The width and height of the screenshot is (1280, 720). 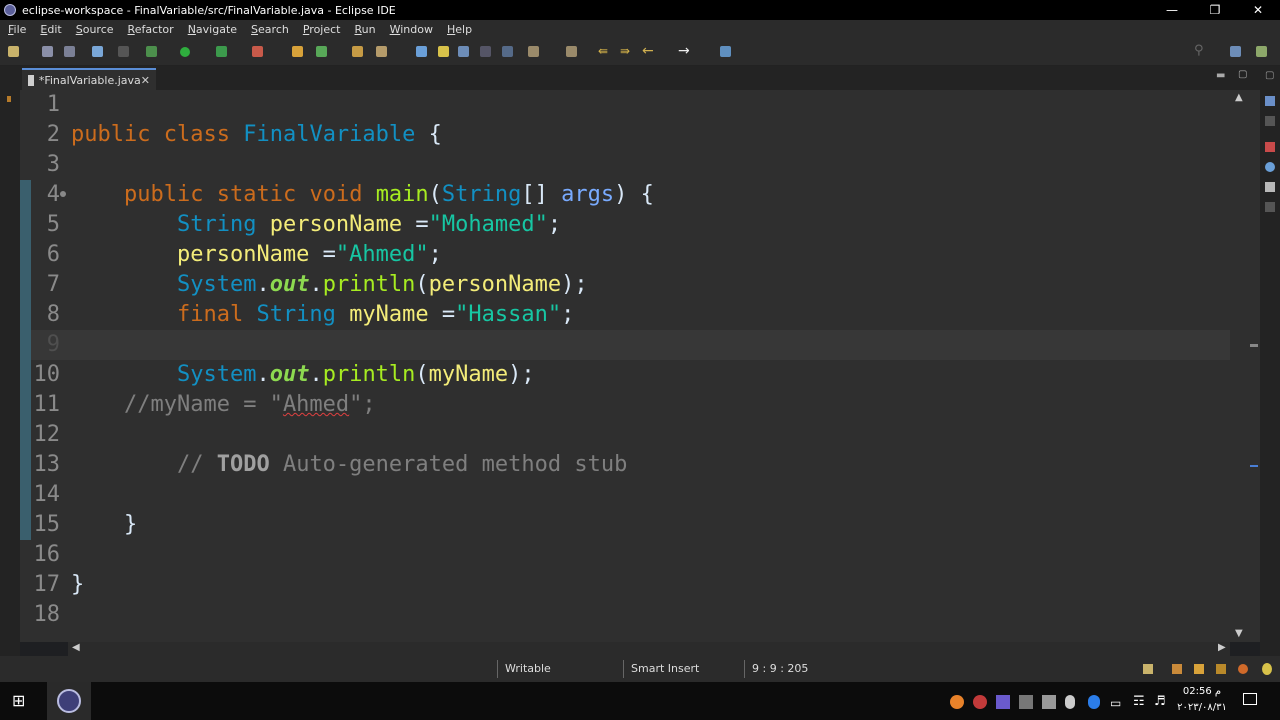 I want to click on external-tools-icon, so click(x=257, y=51).